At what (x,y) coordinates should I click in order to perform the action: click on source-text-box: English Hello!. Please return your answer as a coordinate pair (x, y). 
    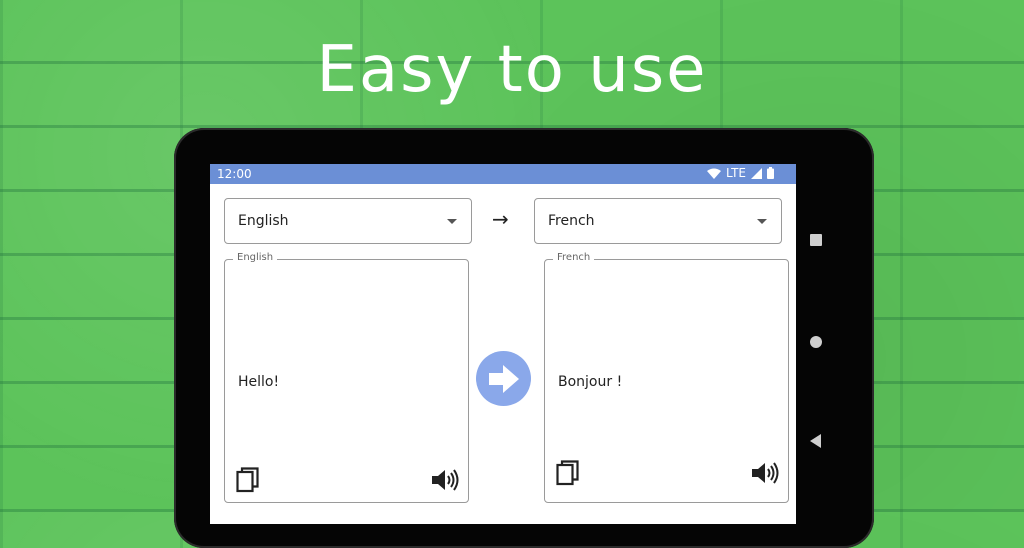
    Looking at the image, I should click on (346, 377).